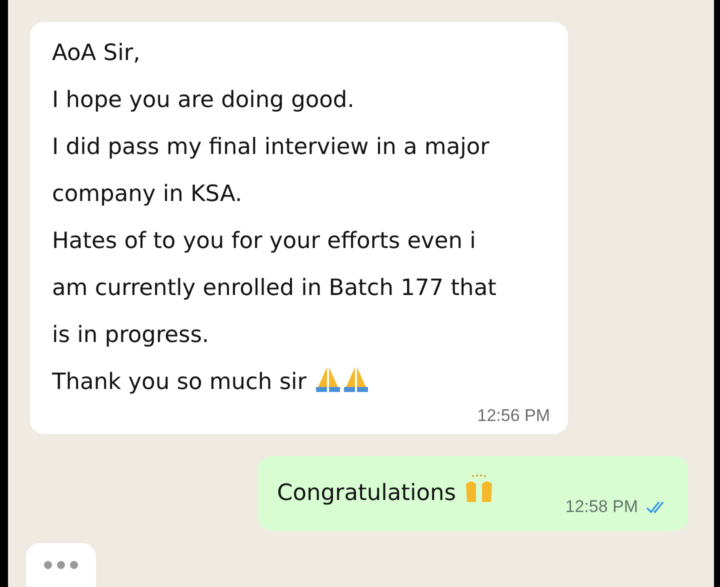 The width and height of the screenshot is (720, 587). I want to click on message-text: Congratulations, so click(385, 493).